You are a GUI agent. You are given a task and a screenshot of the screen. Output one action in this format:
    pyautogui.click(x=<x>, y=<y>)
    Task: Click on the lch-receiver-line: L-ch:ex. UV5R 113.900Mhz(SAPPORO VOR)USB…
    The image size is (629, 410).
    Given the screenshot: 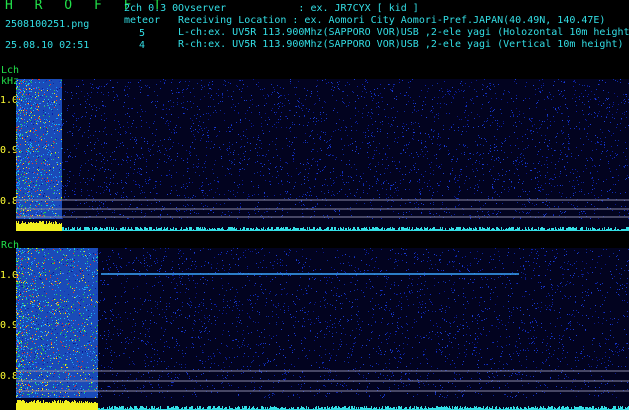 What is the action you would take?
    pyautogui.click(x=403, y=32)
    